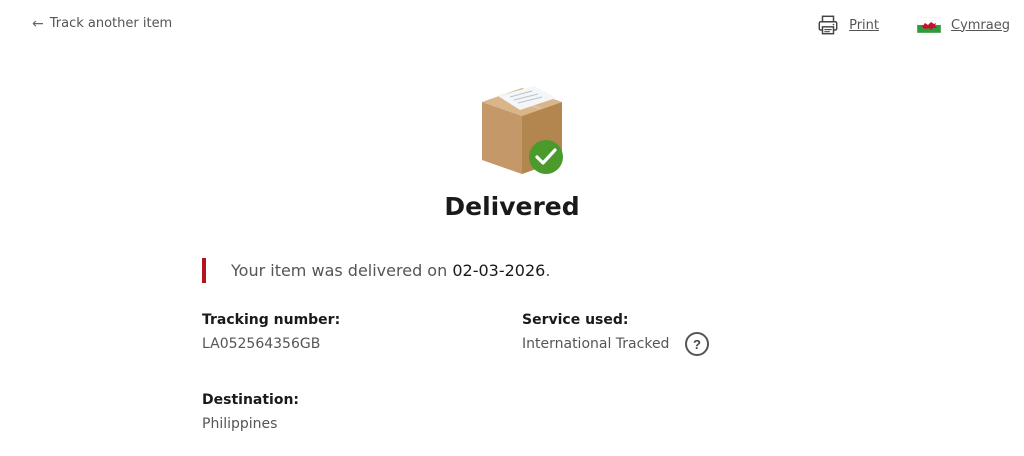  What do you see at coordinates (595, 332) in the screenshot?
I see `service-used-block: Service used: International Tracked` at bounding box center [595, 332].